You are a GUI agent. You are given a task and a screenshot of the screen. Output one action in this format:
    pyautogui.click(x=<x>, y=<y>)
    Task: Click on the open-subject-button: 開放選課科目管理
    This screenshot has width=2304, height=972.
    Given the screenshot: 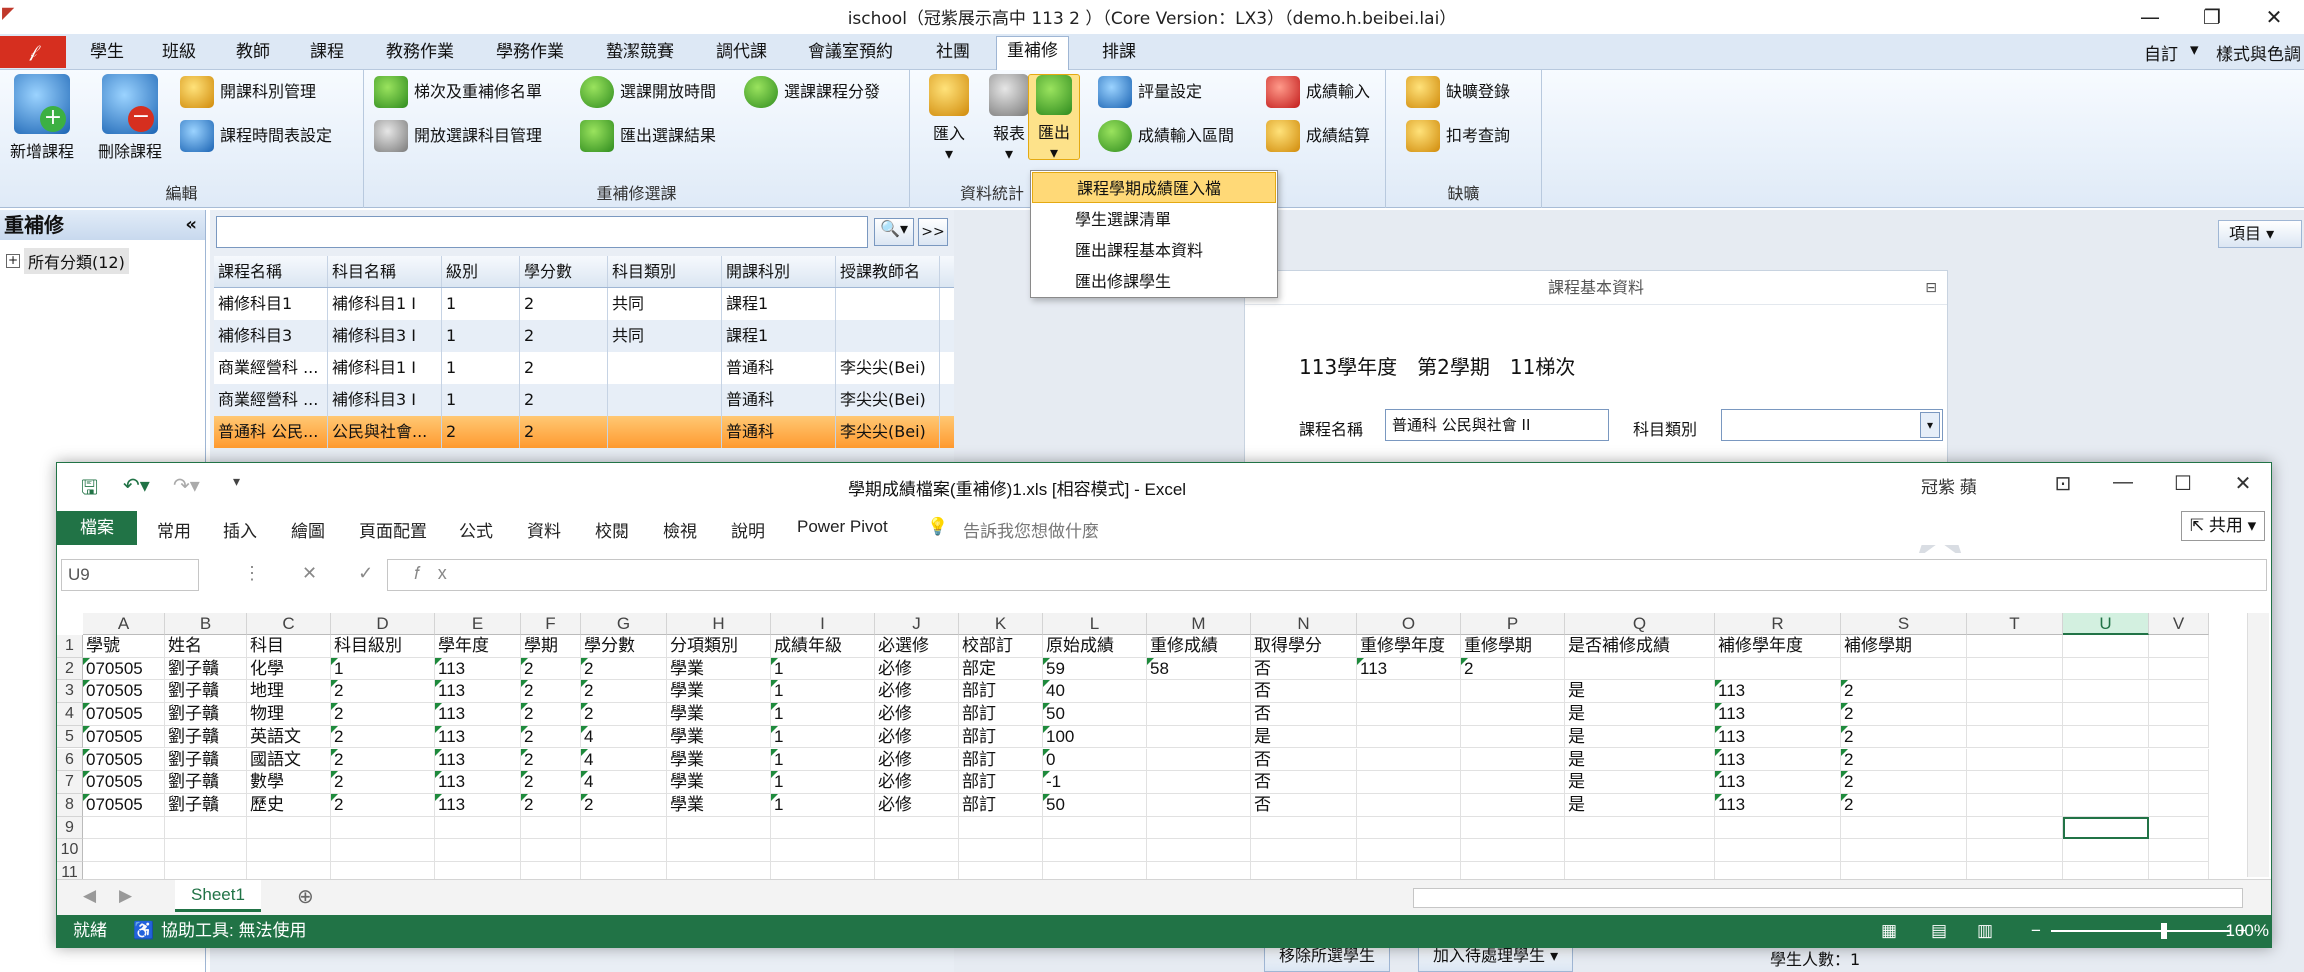 What is the action you would take?
    pyautogui.click(x=458, y=136)
    